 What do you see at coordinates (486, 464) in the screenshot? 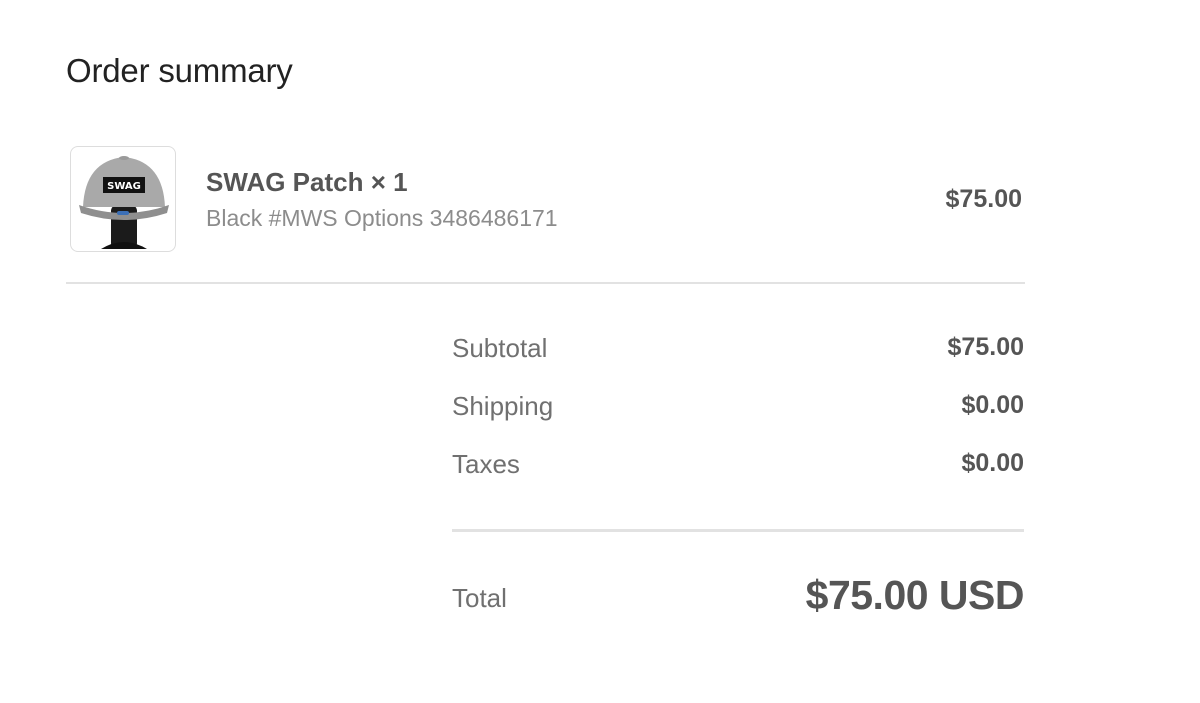
I see `taxes-label: Taxes` at bounding box center [486, 464].